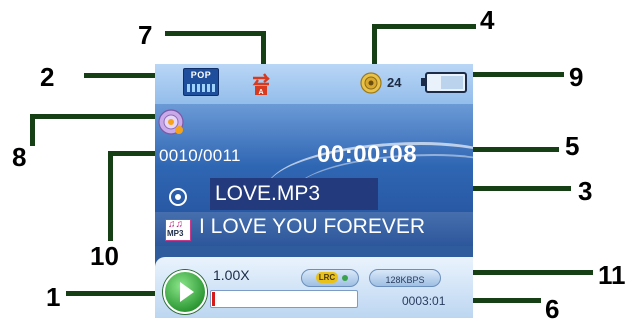 The width and height of the screenshot is (632, 324). I want to click on lyric-text: I LOVE YOU FOREVER, so click(312, 226).